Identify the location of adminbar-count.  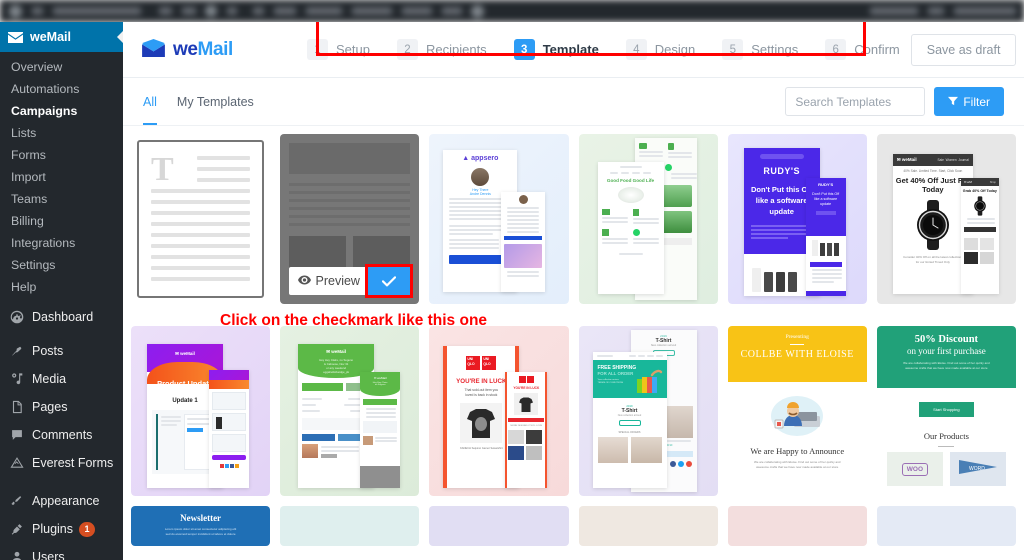
(189, 11).